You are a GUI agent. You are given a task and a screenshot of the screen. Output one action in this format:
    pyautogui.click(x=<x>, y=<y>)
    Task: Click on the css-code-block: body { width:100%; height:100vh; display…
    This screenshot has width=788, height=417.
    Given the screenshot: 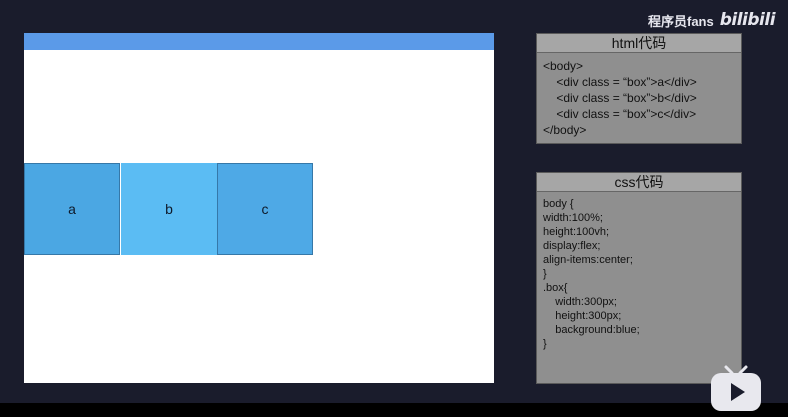 What is the action you would take?
    pyautogui.click(x=639, y=274)
    